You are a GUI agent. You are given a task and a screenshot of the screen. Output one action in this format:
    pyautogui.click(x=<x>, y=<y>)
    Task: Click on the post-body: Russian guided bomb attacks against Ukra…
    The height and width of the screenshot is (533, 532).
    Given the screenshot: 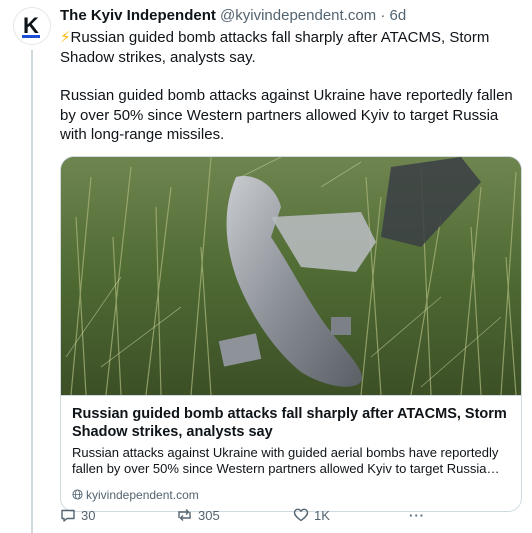 What is the action you would take?
    pyautogui.click(x=286, y=115)
    